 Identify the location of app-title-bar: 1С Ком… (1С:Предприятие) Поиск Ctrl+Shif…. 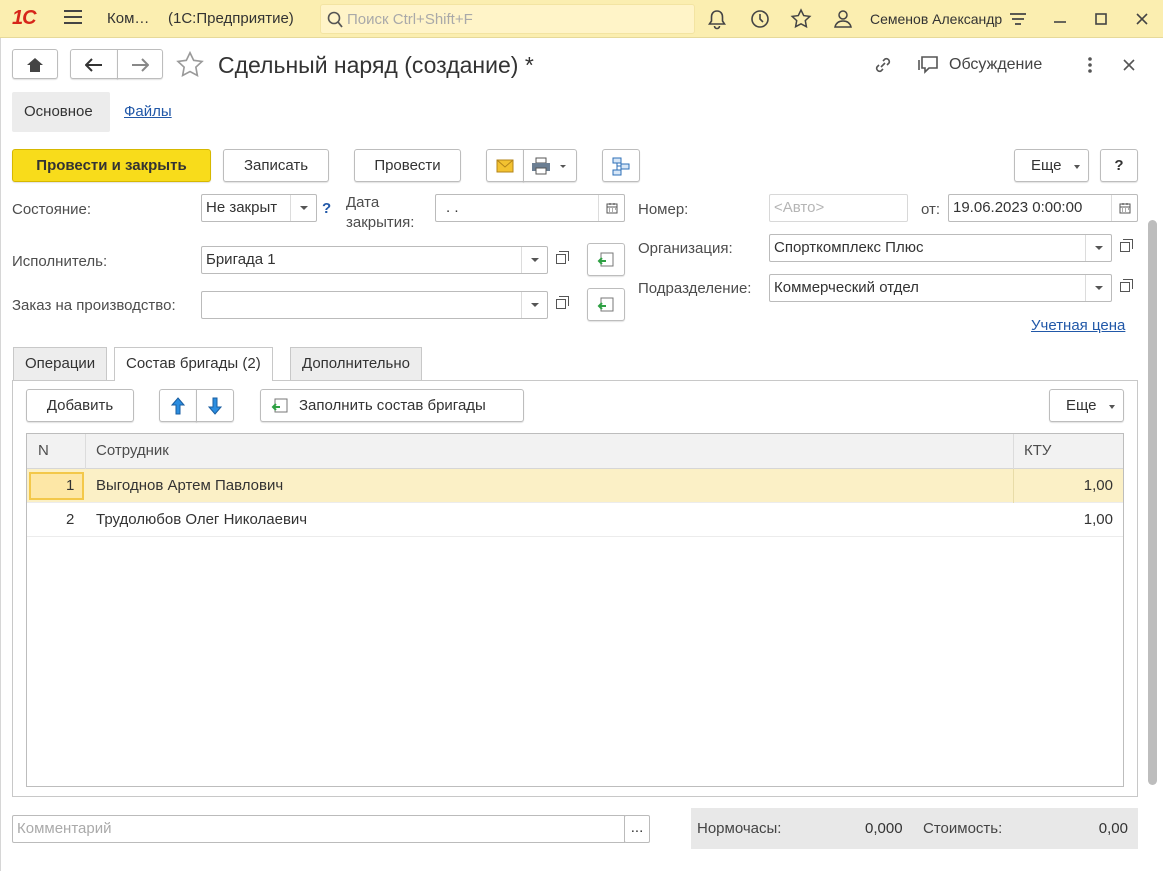
(581, 19).